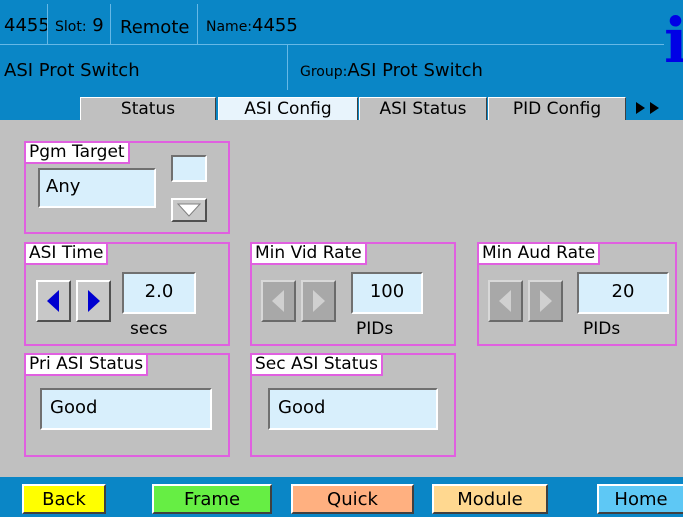 This screenshot has height=517, width=683. Describe the element at coordinates (148, 108) in the screenshot. I see `tab-status: Status` at that location.